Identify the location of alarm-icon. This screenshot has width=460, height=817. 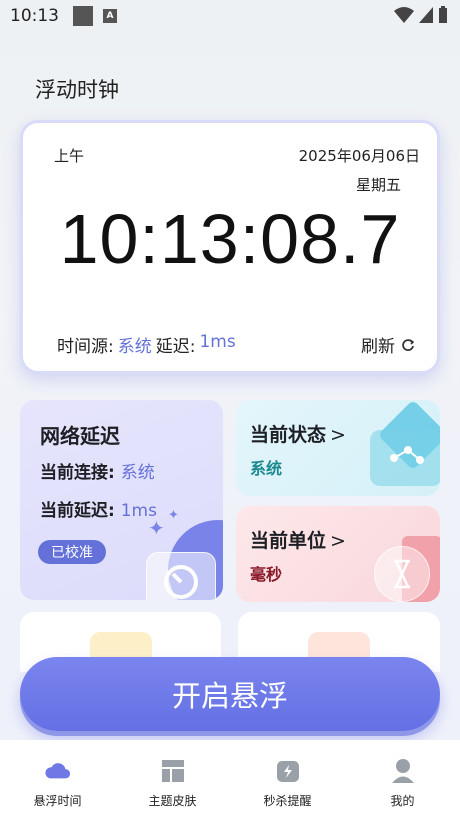
(288, 771).